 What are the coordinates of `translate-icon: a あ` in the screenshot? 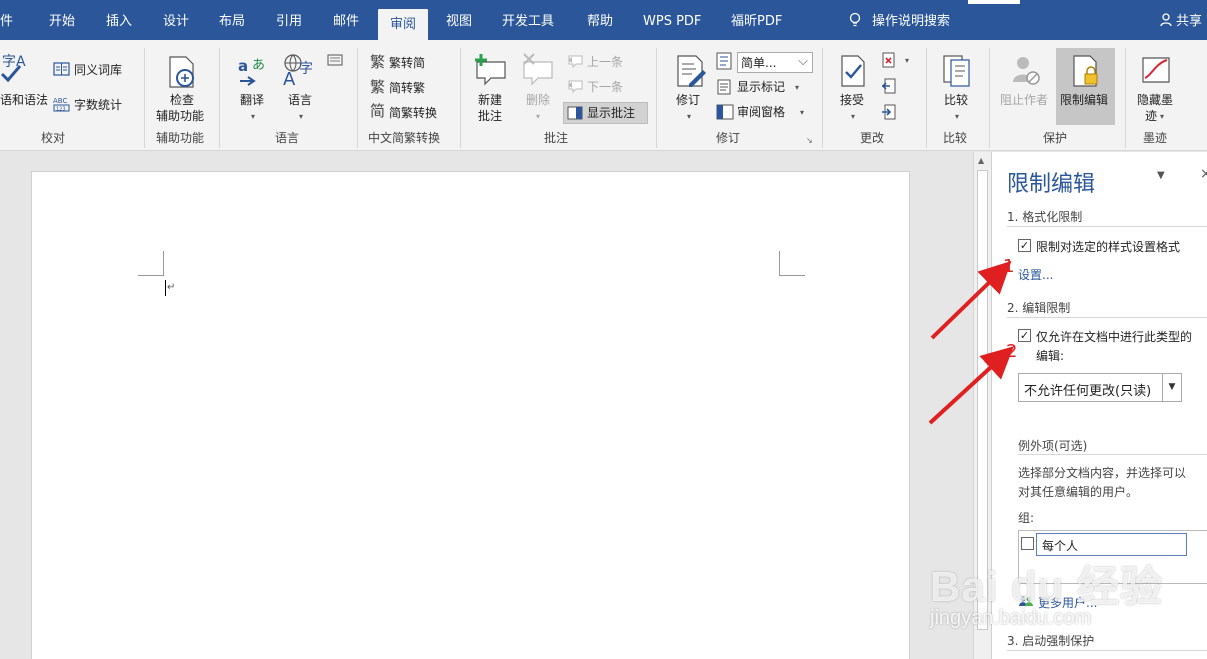 It's located at (255, 72).